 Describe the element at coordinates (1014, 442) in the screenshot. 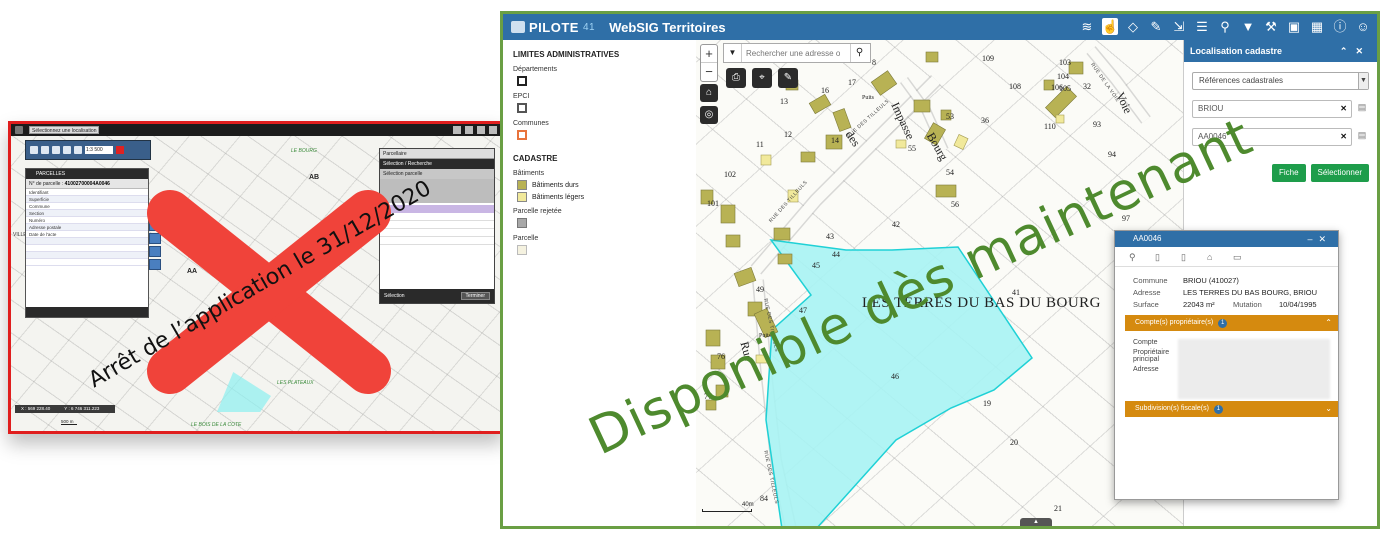

I see `parcel-number: 20` at that location.